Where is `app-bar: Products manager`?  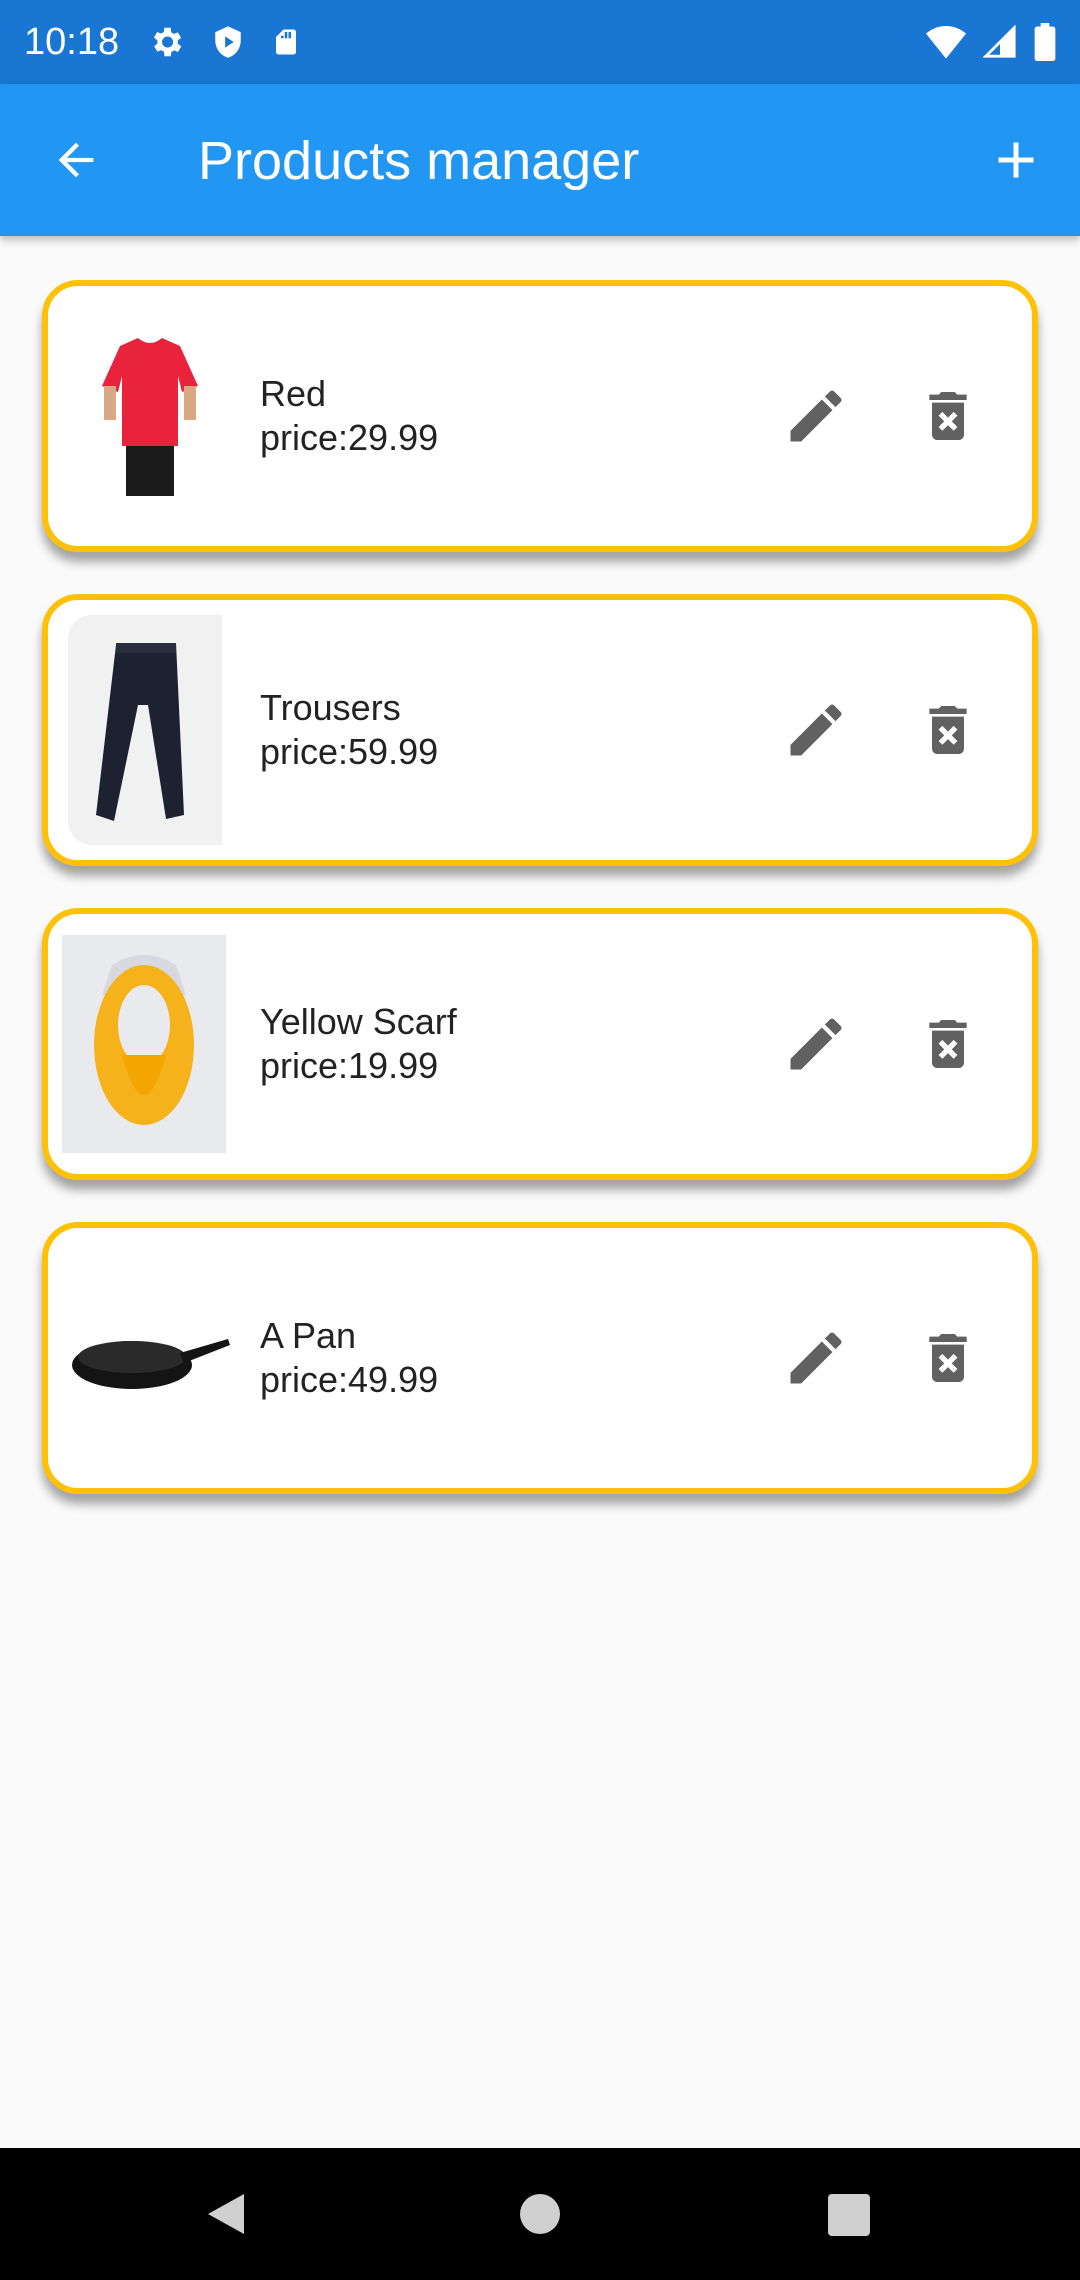
app-bar: Products manager is located at coordinates (540, 160).